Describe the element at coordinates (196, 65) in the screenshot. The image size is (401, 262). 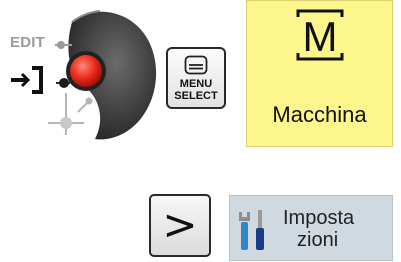
I see `menu-icon` at that location.